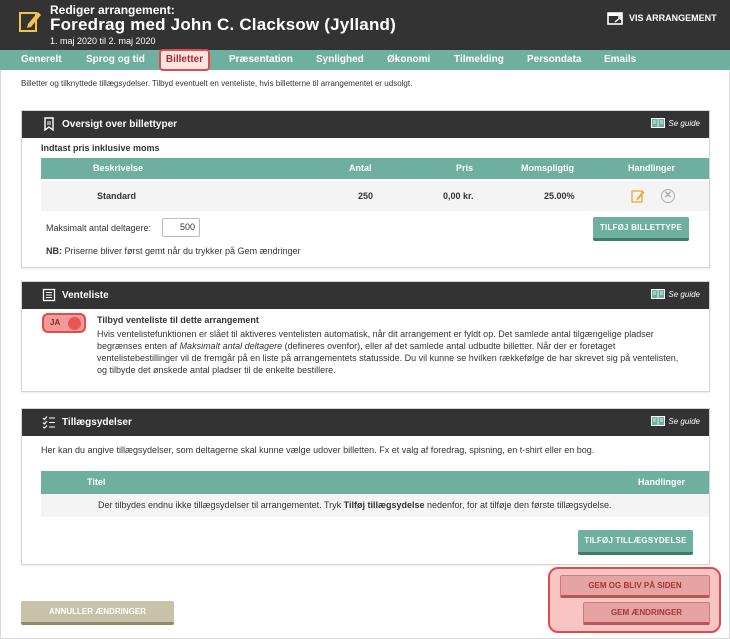 The height and width of the screenshot is (639, 730). I want to click on event-dates: 1. maj 2020 til 2. maj 2020, so click(103, 41).